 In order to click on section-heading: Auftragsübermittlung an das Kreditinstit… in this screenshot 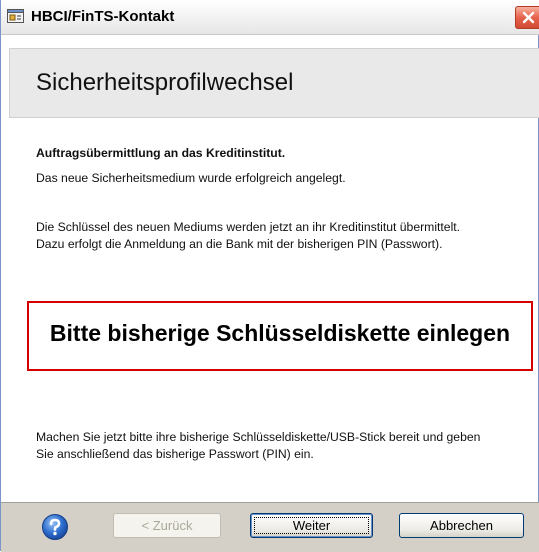, I will do `click(161, 153)`.